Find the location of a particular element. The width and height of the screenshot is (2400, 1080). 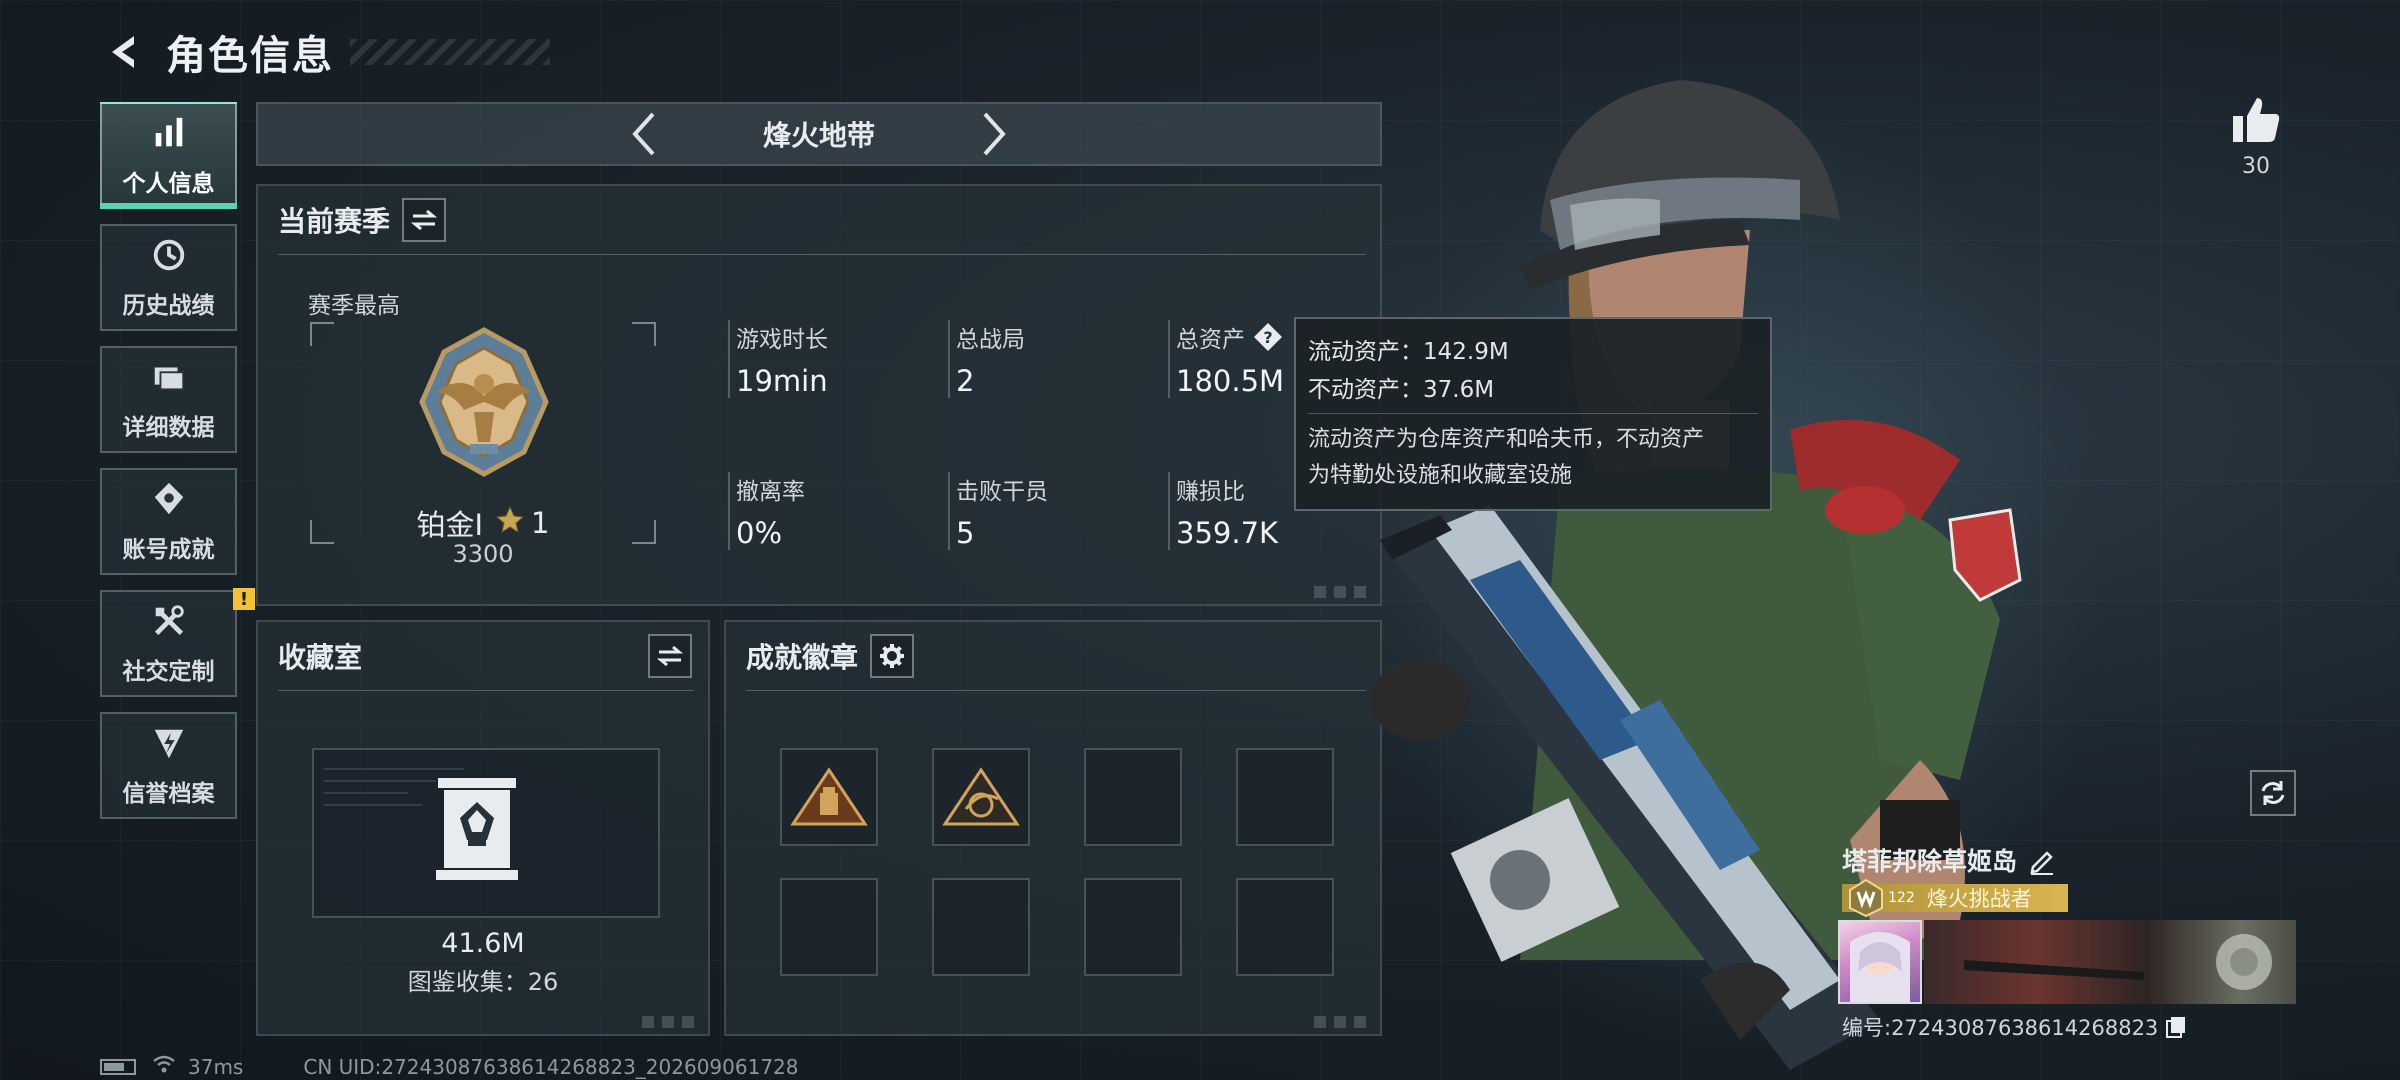

stat-play-time: 游戏时长 19min is located at coordinates (828, 359).